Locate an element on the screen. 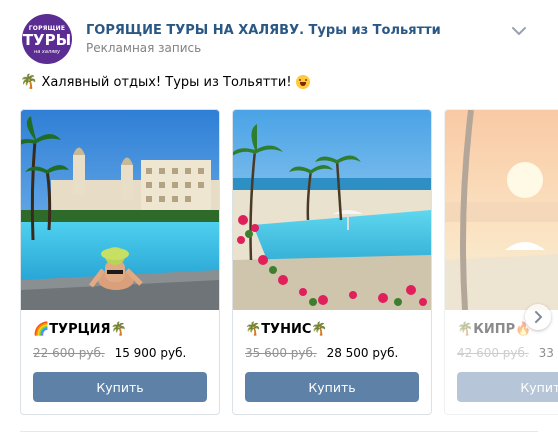  new-price: 33 7 is located at coordinates (548, 353).